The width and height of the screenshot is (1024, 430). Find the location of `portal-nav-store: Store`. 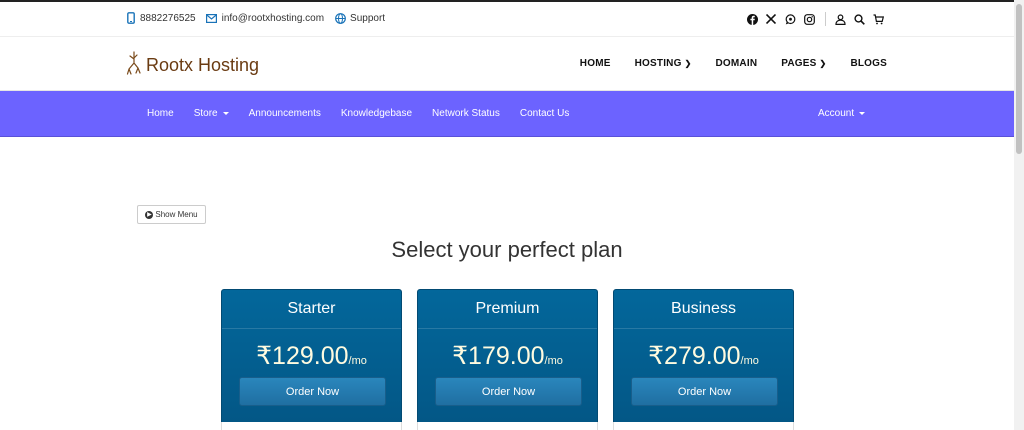

portal-nav-store: Store is located at coordinates (211, 113).